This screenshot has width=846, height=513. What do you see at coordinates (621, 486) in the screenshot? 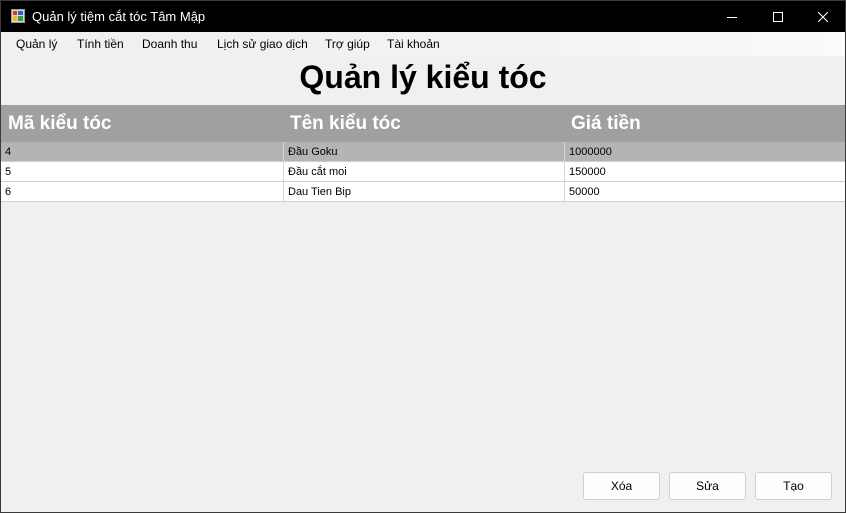
I see `delete-button: Xóa` at bounding box center [621, 486].